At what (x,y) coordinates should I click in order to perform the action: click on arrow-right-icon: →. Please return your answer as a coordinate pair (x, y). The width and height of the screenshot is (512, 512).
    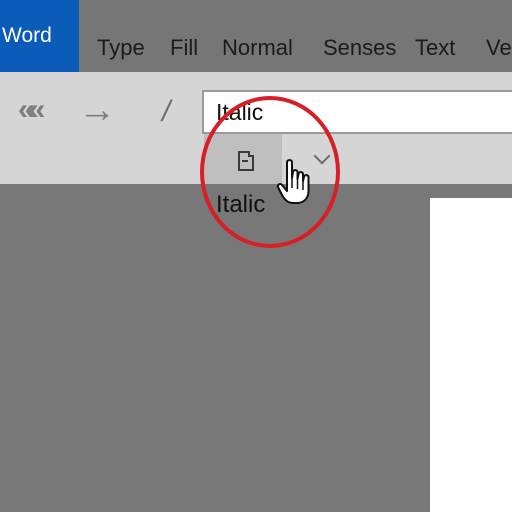
    Looking at the image, I should click on (97, 110).